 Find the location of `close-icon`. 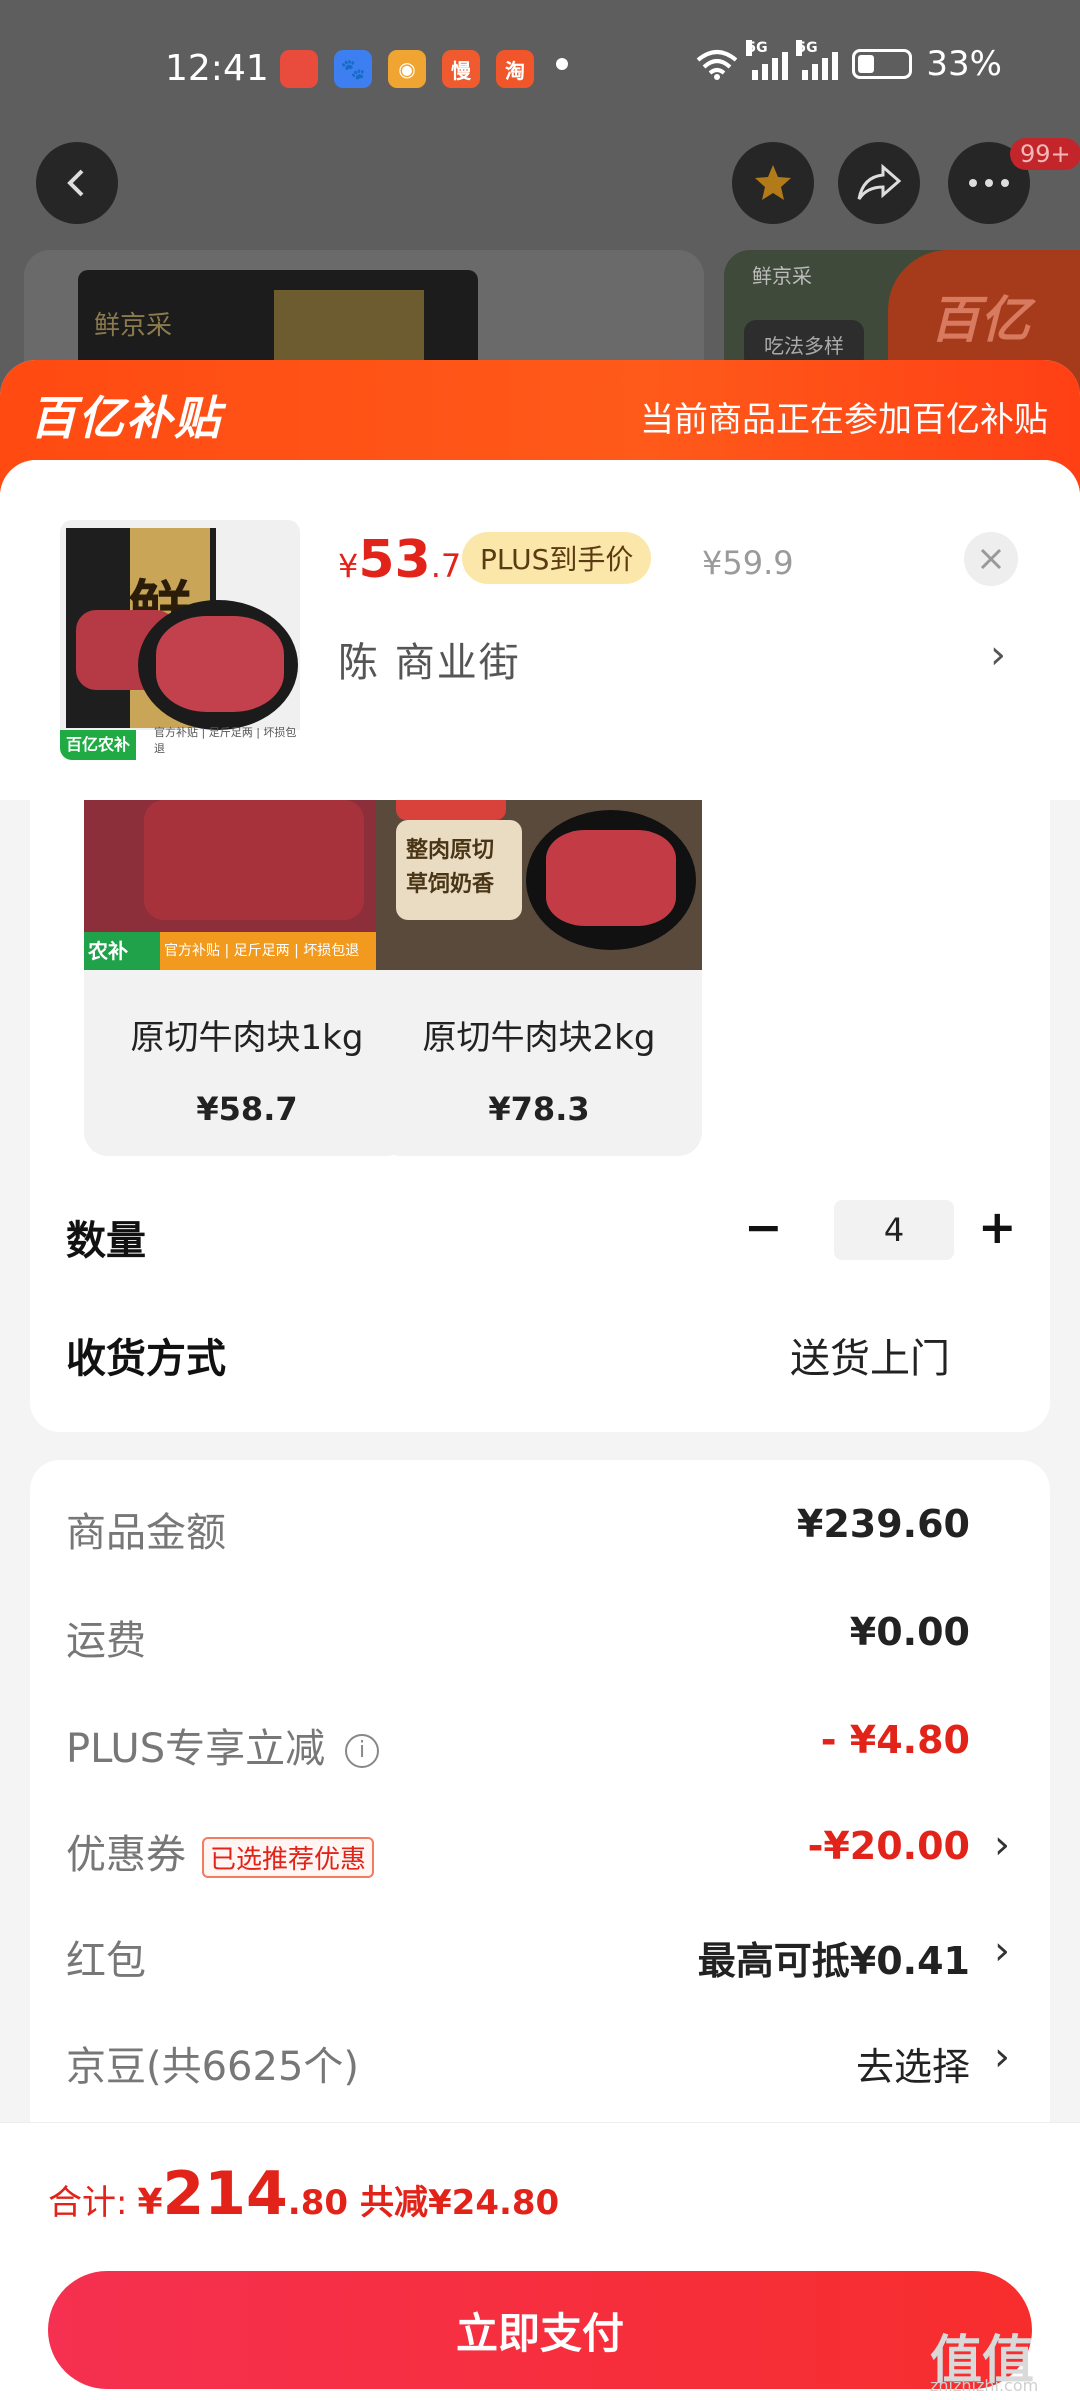

close-icon is located at coordinates (991, 559).